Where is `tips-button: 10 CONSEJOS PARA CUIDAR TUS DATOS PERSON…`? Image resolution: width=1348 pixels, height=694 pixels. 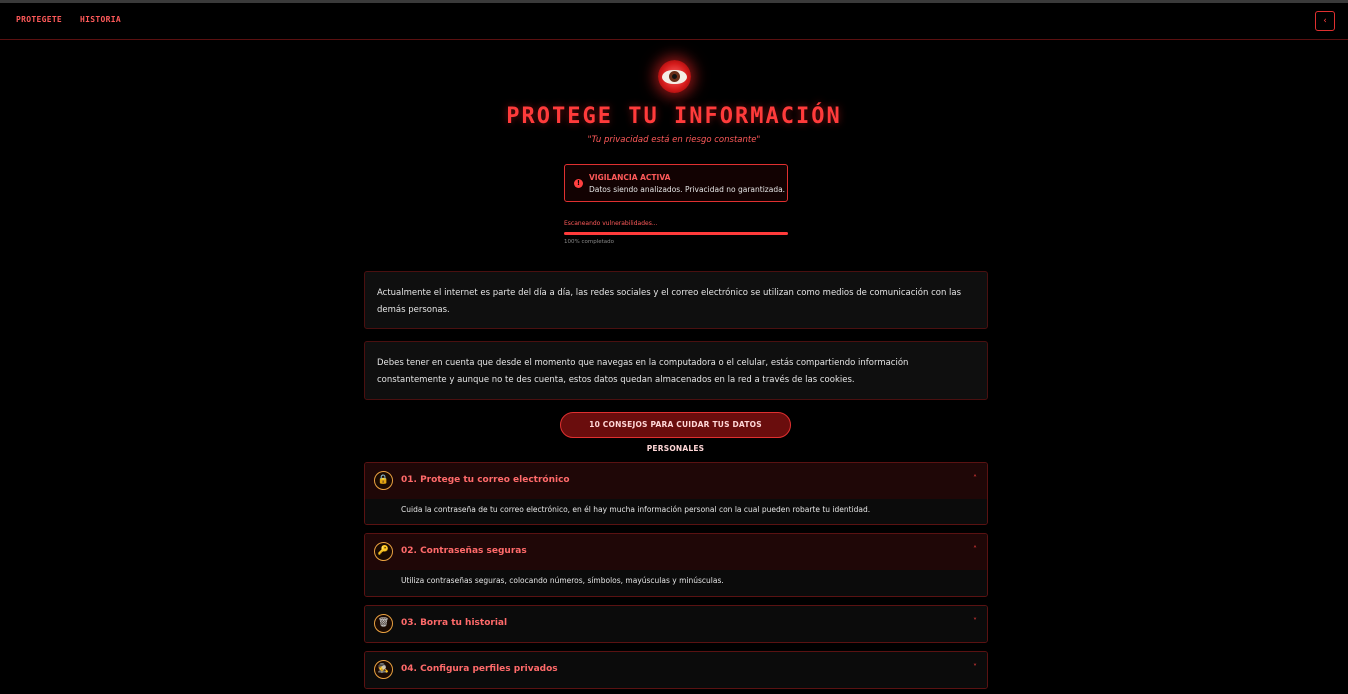
tips-button: 10 CONSEJOS PARA CUIDAR TUS DATOS PERSON… is located at coordinates (675, 432).